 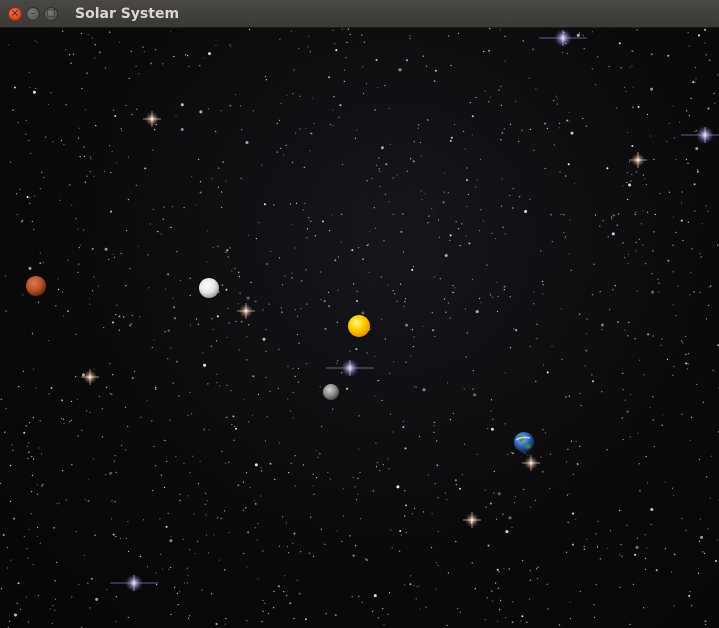 I want to click on close-icon: ×, so click(x=15, y=13).